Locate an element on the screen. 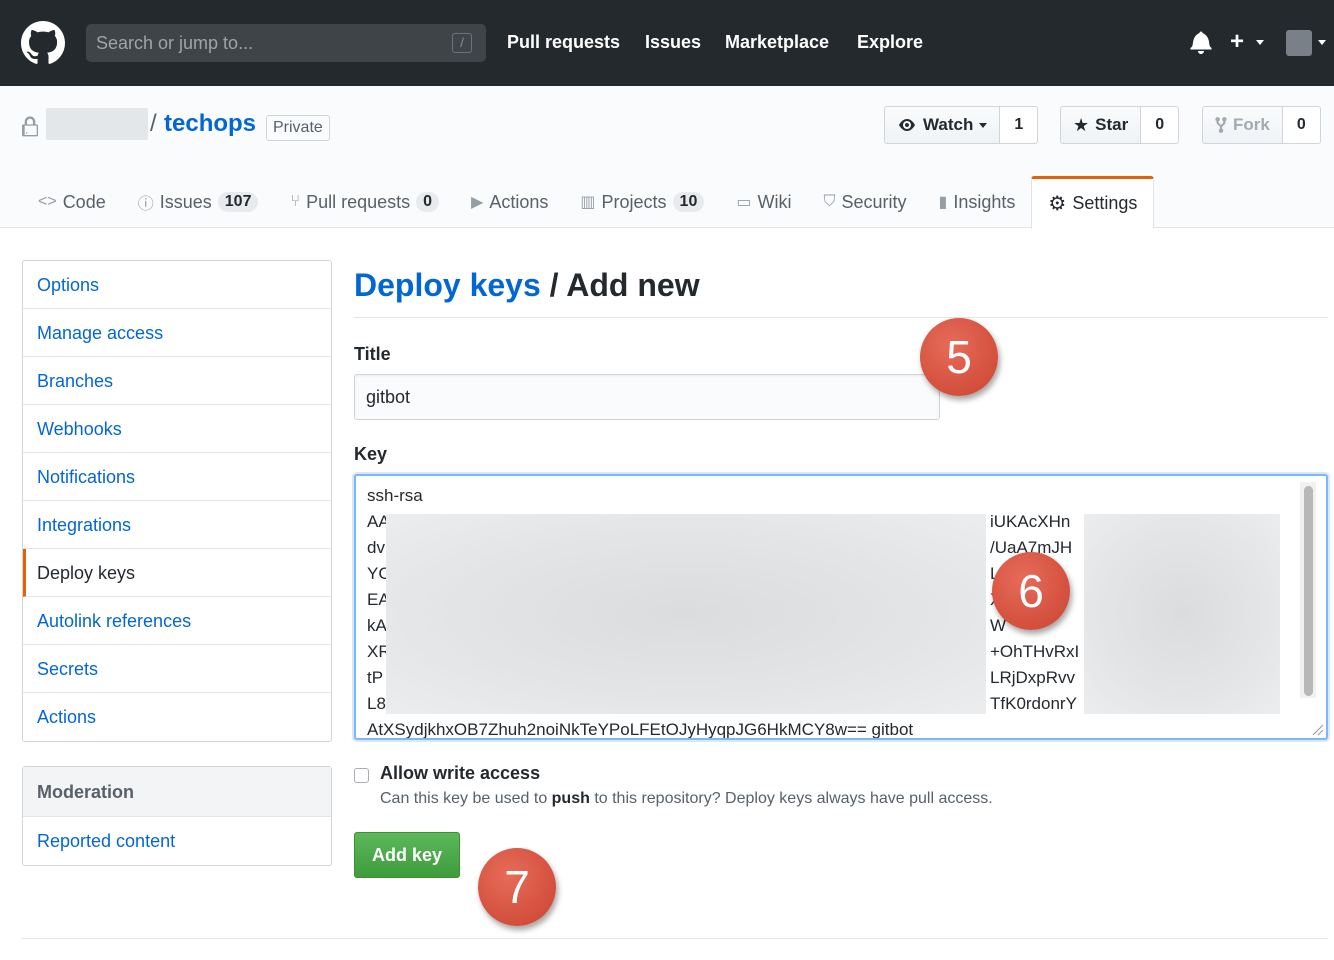 The width and height of the screenshot is (1334, 960). tab-label: Security is located at coordinates (874, 201).